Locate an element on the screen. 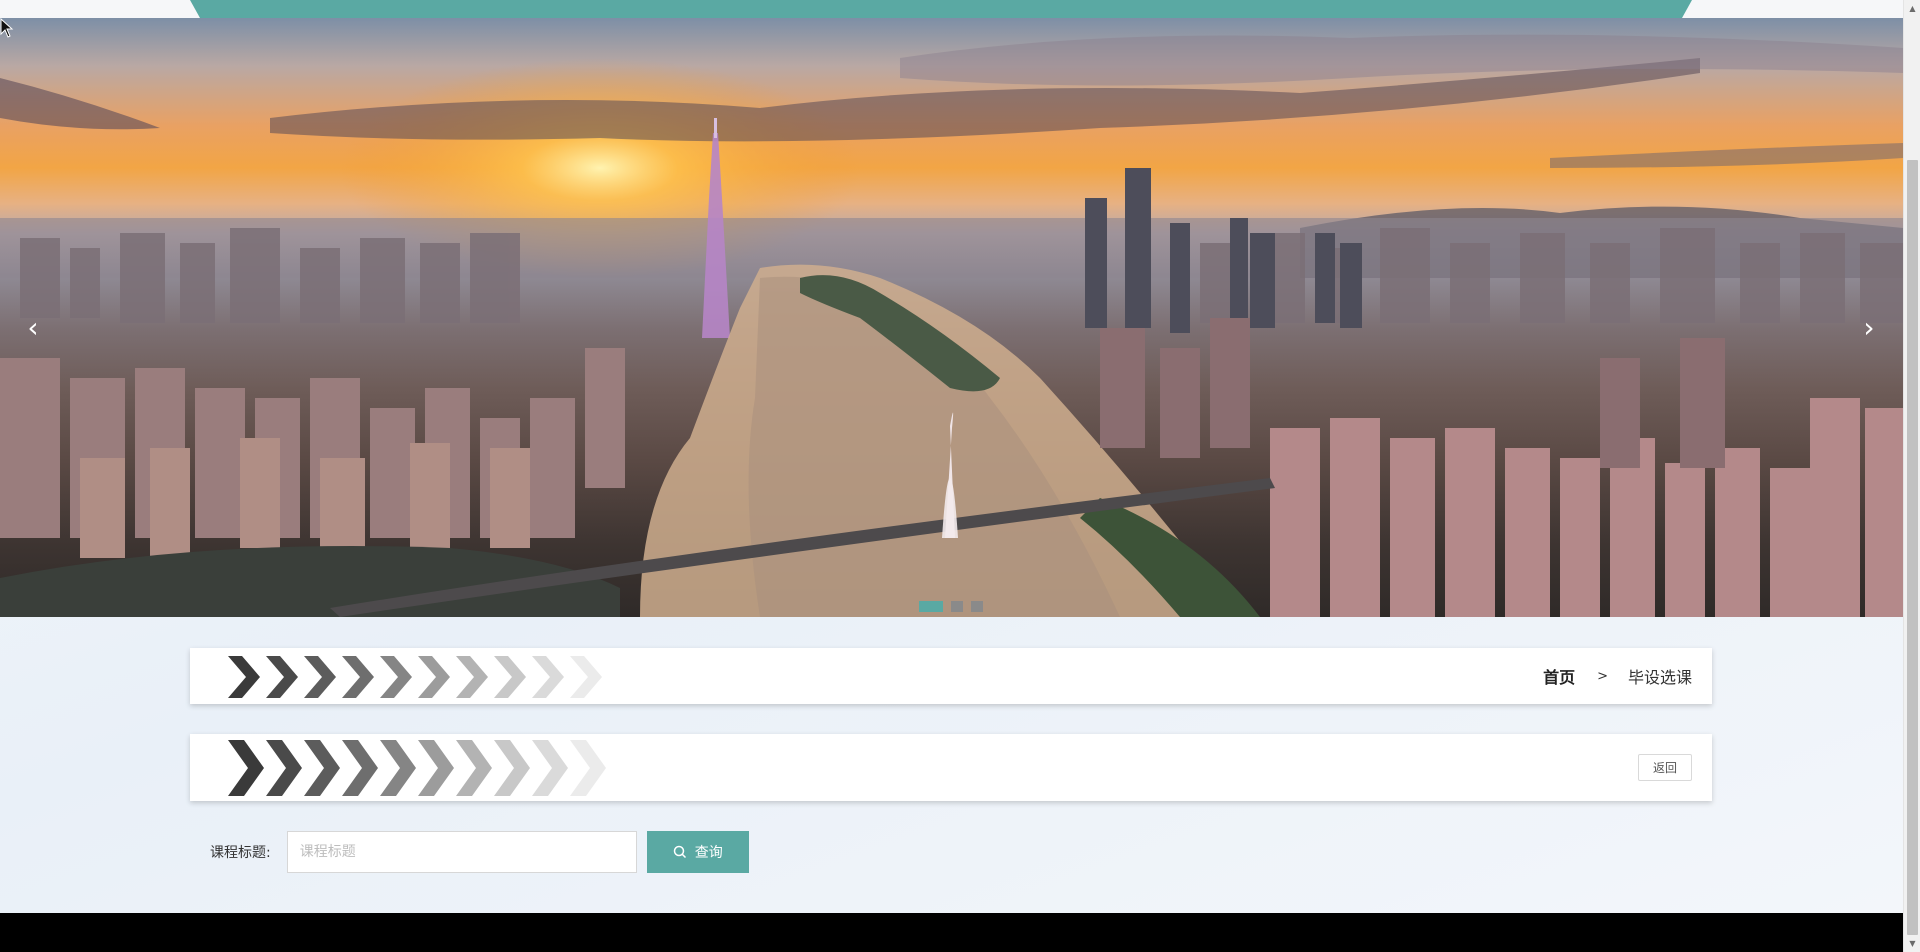  search-row: 课程标题: 查询 is located at coordinates (479, 852).